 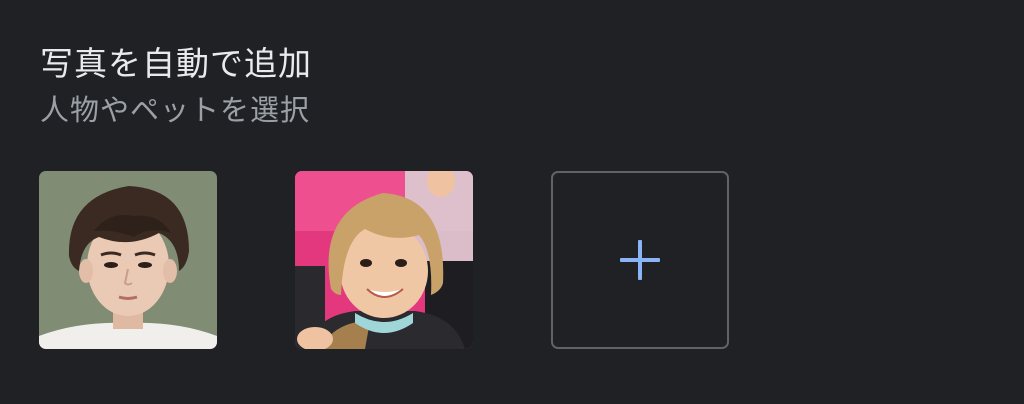 I want to click on section-title: 写真を自動で追加, so click(x=176, y=63).